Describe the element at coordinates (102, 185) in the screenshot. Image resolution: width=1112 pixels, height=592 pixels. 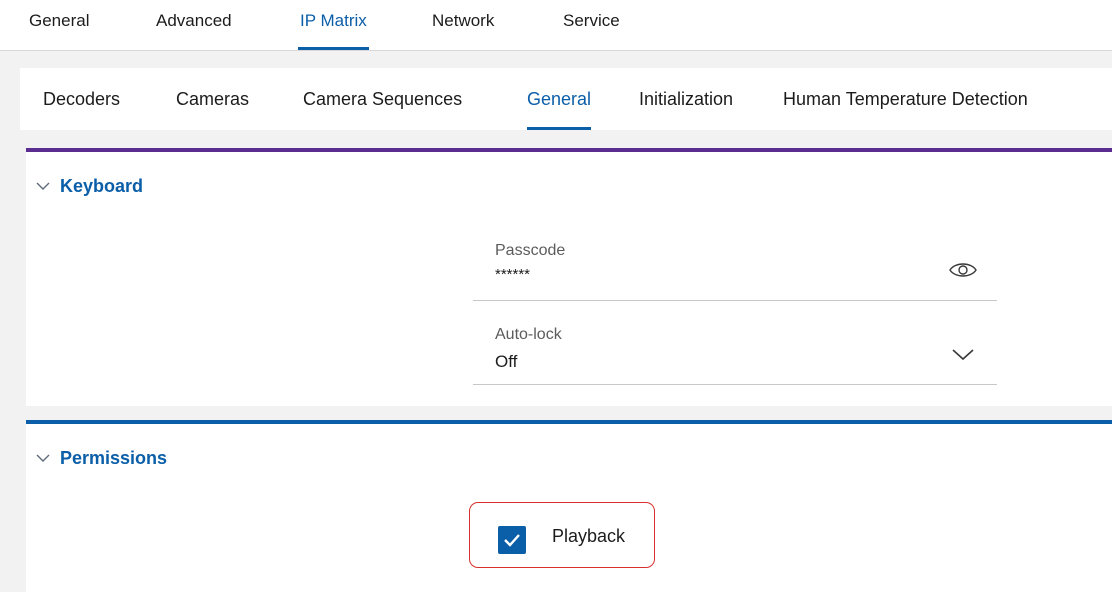
I see `keyboard-section-title: Keyboard` at that location.